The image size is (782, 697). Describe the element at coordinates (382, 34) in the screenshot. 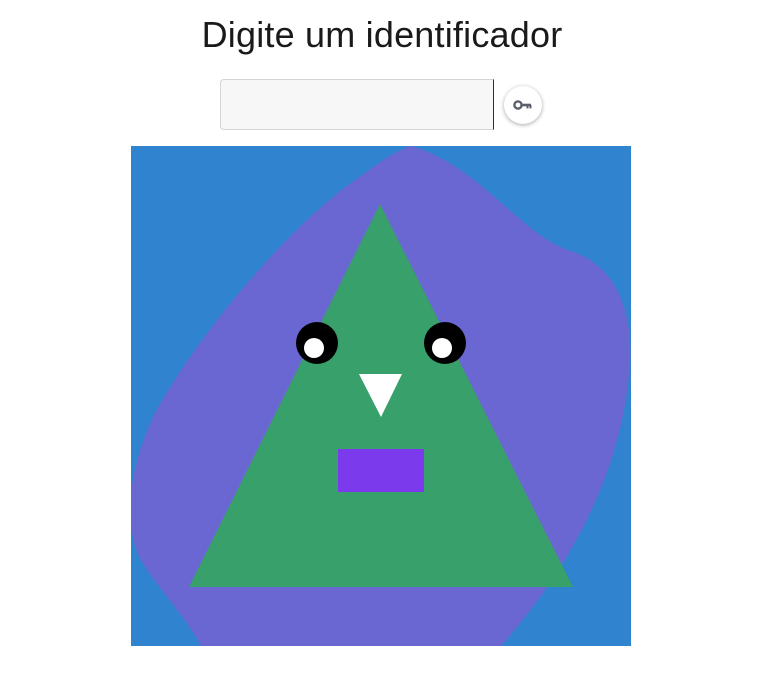

I see `page-title: Digite um identificador` at that location.